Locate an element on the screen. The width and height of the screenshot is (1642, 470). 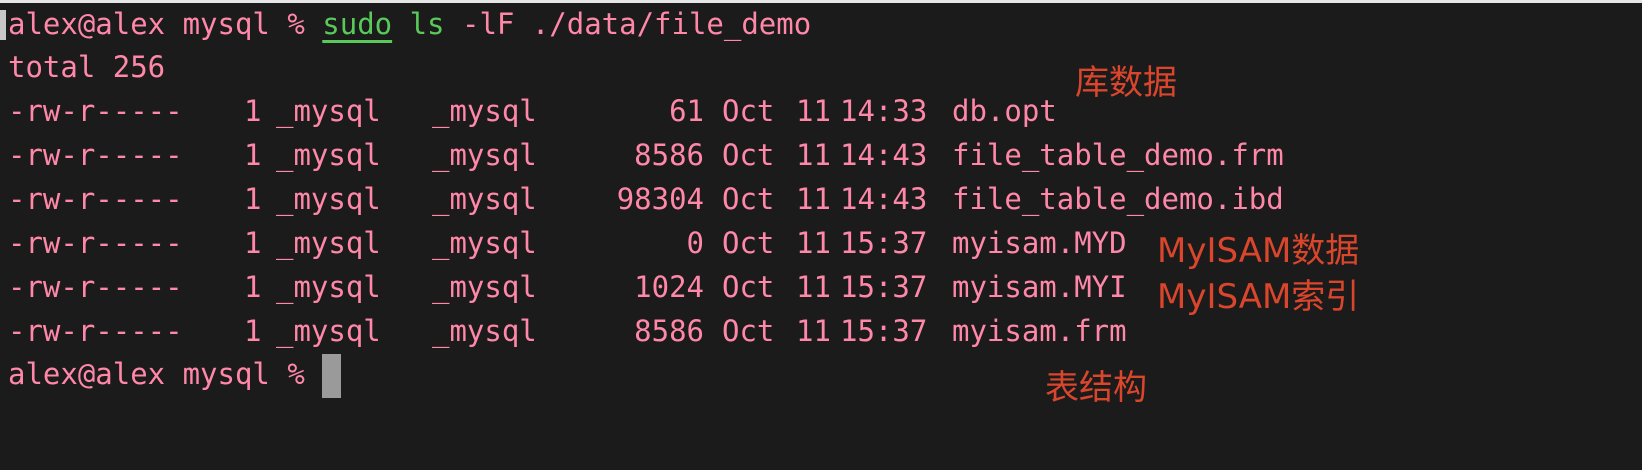
file-name: file_table_demo.frm is located at coordinates (1118, 155).